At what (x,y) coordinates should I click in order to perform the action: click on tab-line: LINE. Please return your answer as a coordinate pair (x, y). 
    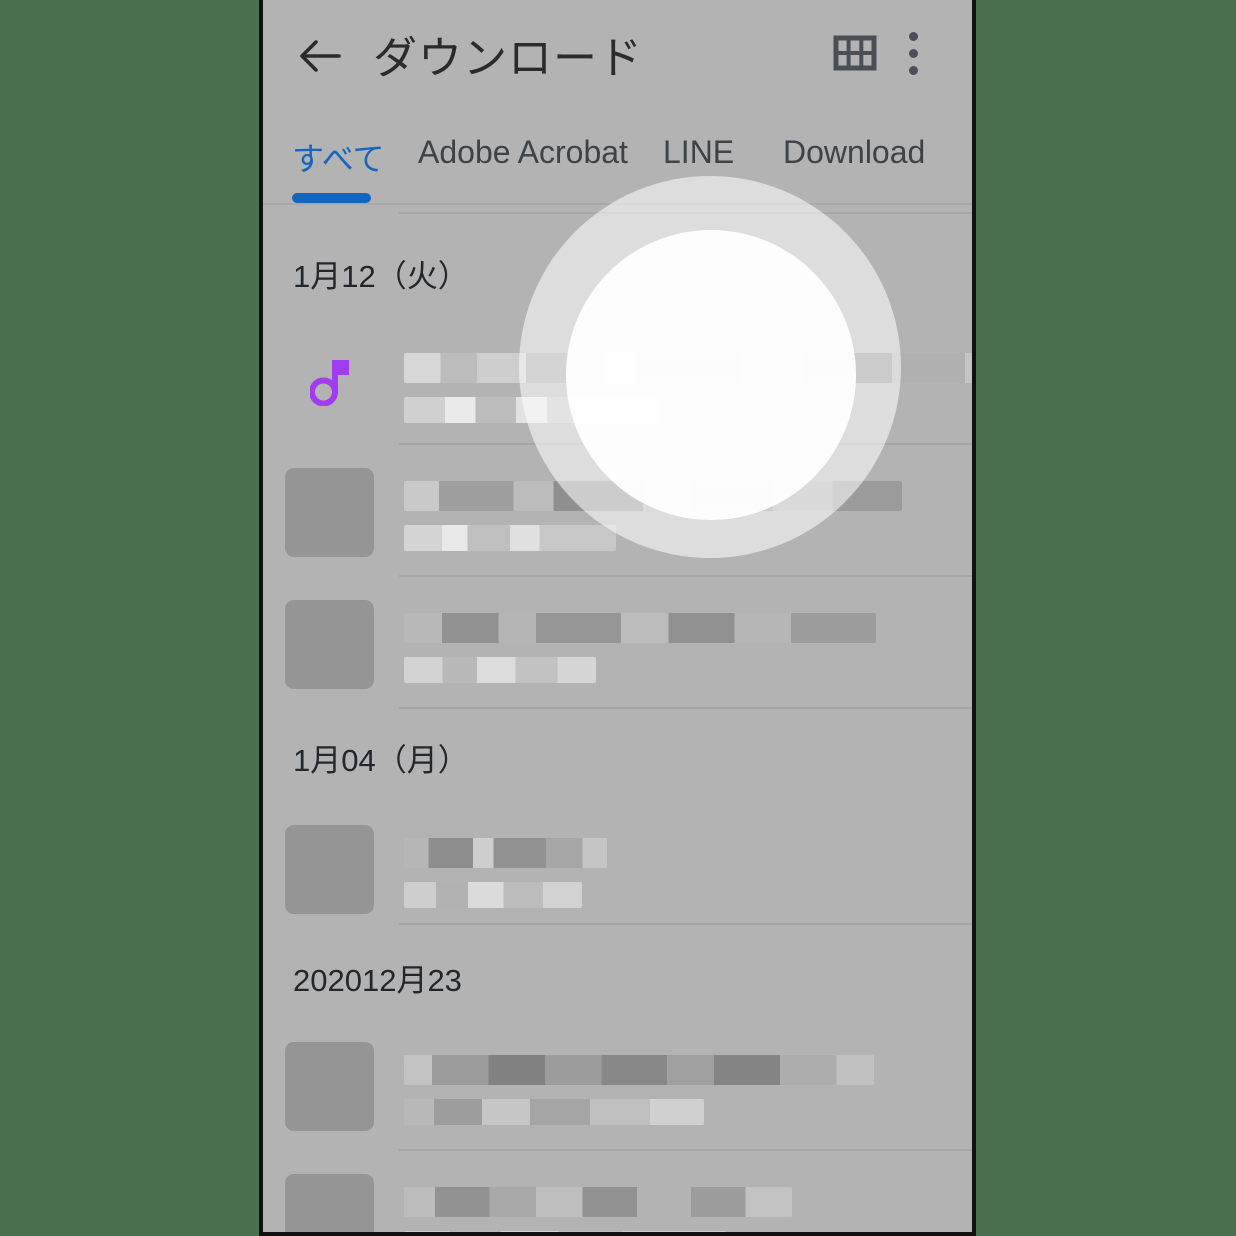
    Looking at the image, I should click on (698, 152).